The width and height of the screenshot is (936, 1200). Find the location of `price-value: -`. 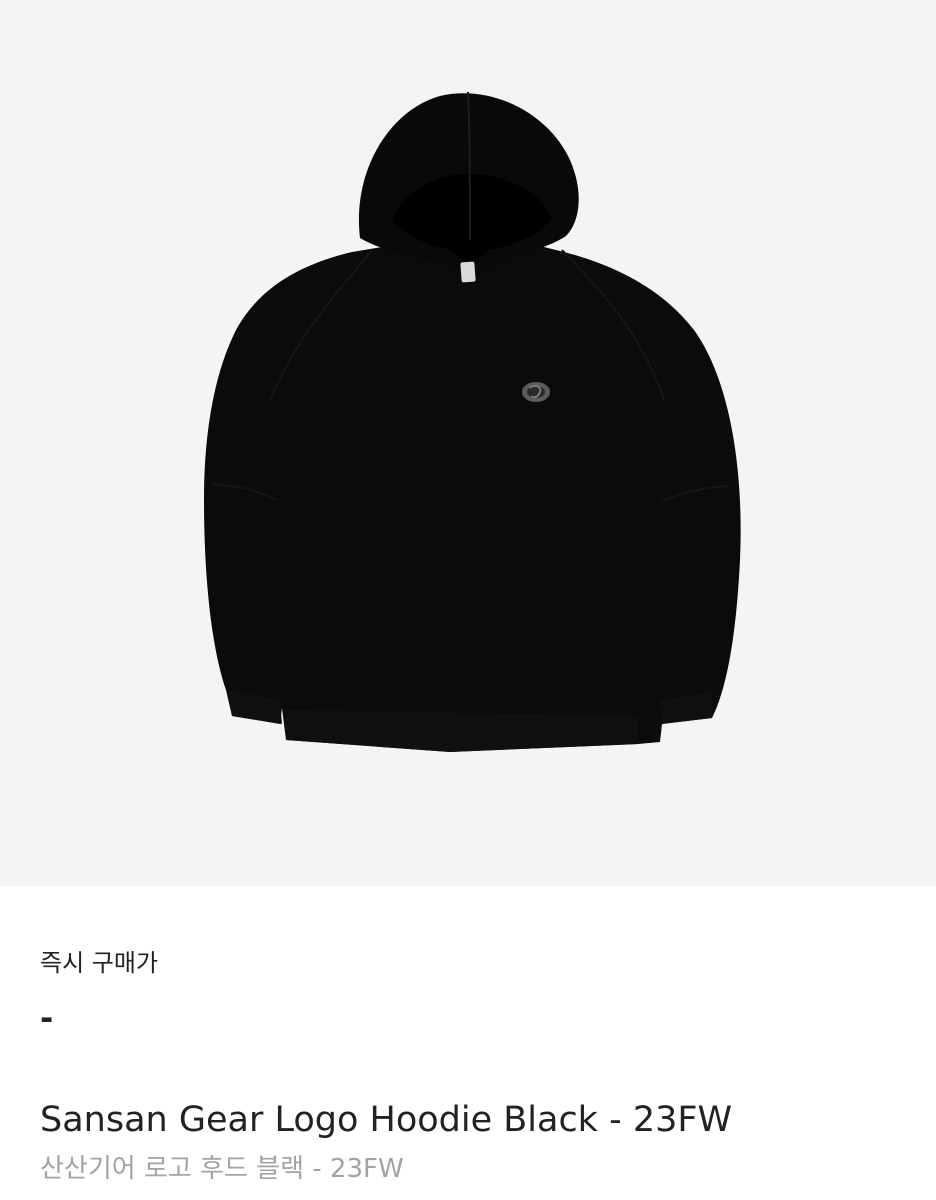

price-value: - is located at coordinates (47, 1018).